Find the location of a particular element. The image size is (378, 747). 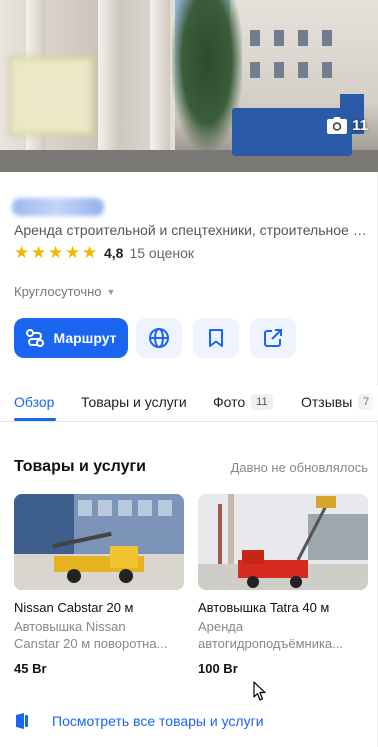

share-button is located at coordinates (273, 338).